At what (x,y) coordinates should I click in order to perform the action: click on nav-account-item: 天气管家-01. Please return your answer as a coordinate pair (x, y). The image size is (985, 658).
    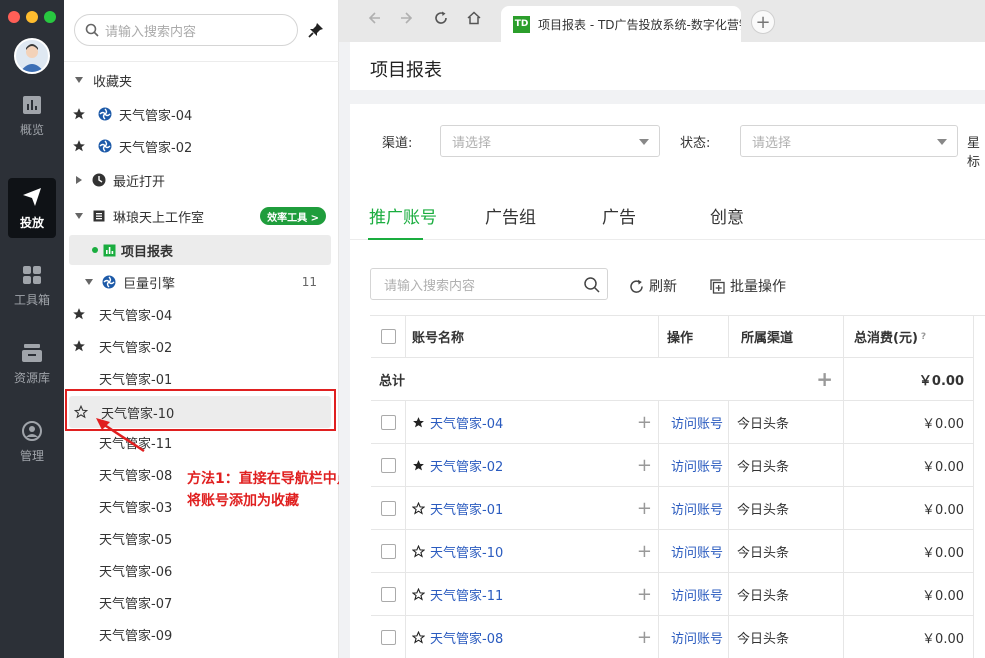
    Looking at the image, I should click on (200, 378).